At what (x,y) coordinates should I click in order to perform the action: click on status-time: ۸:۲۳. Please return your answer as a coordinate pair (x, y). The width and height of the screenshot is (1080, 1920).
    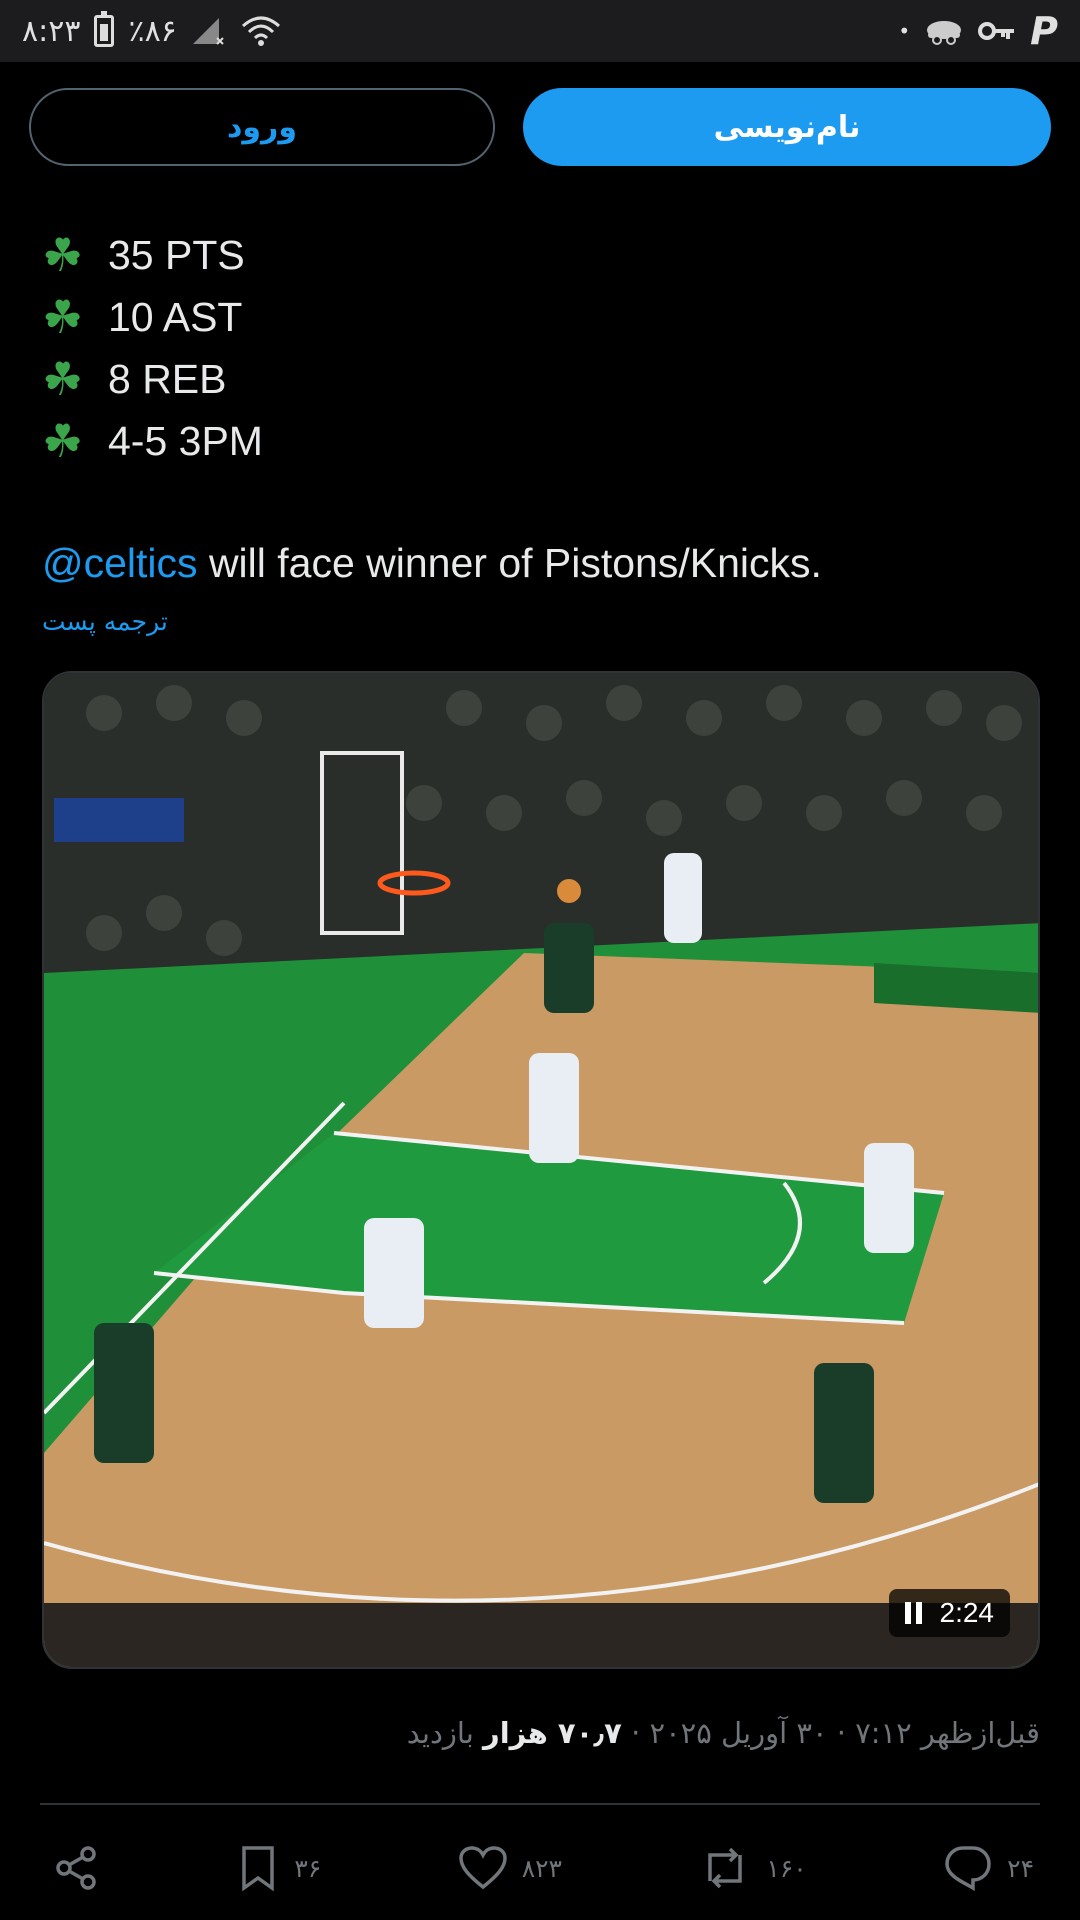
    Looking at the image, I should click on (51, 31).